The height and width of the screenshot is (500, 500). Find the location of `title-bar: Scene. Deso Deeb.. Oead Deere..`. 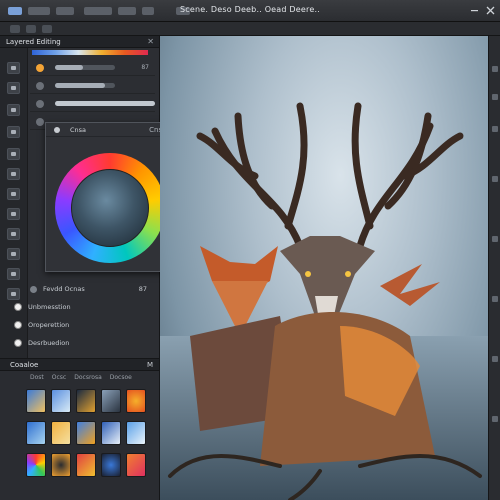

title-bar: Scene. Deso Deeb.. Oead Deere.. is located at coordinates (250, 11).